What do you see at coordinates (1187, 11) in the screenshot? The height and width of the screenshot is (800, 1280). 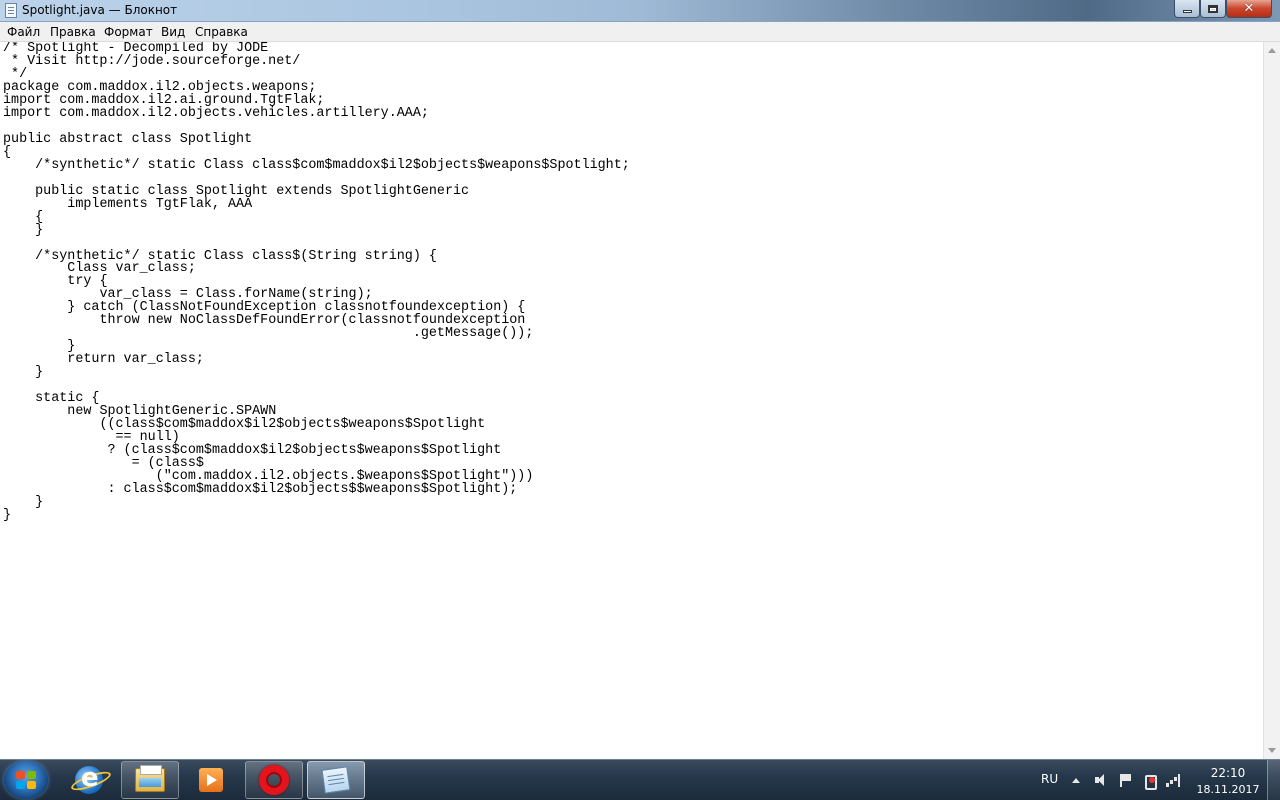 I see `minimize-icon` at bounding box center [1187, 11].